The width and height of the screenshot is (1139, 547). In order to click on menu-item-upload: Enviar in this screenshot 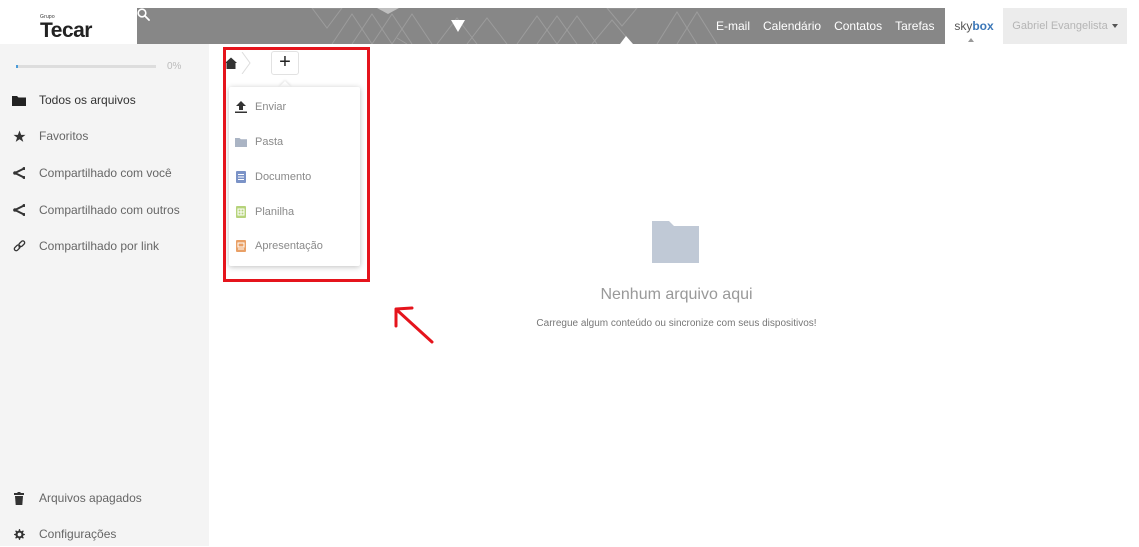, I will do `click(294, 107)`.